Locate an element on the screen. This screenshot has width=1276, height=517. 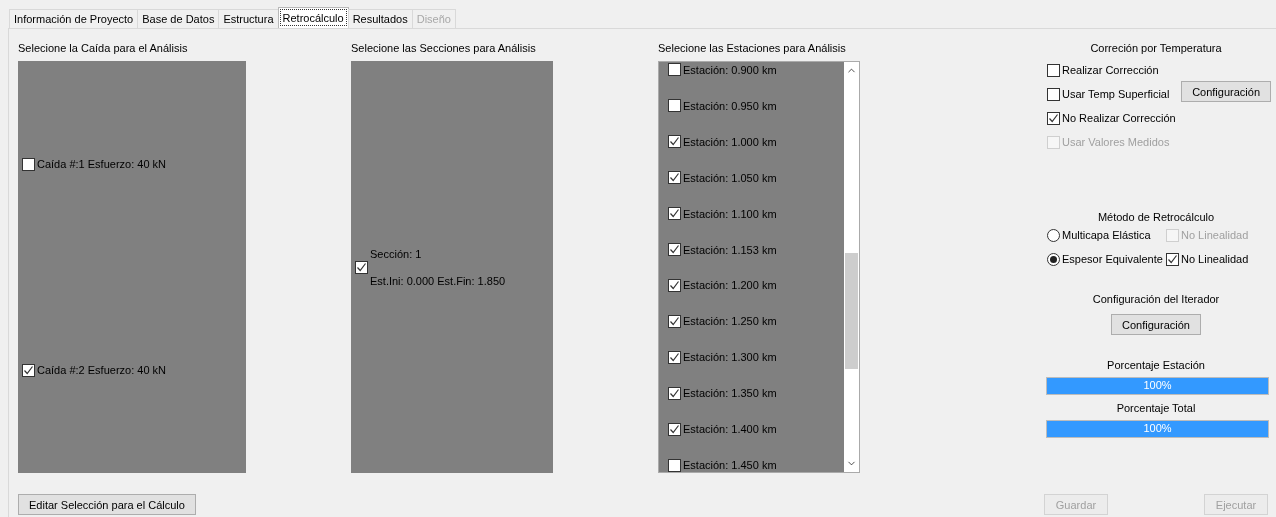
station-label: Estación: 1.153 km is located at coordinates (730, 249).